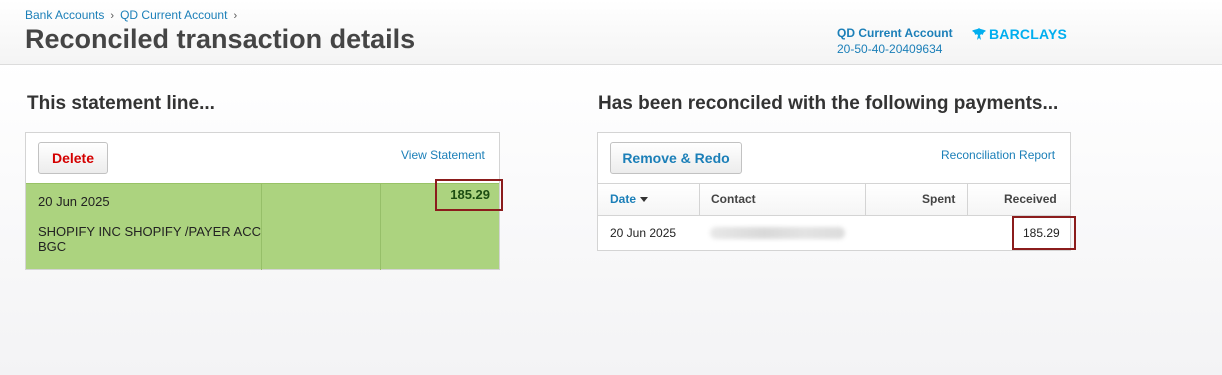 This screenshot has width=1222, height=375. What do you see at coordinates (643, 233) in the screenshot?
I see `payment-date: 20 Jun 2025` at bounding box center [643, 233].